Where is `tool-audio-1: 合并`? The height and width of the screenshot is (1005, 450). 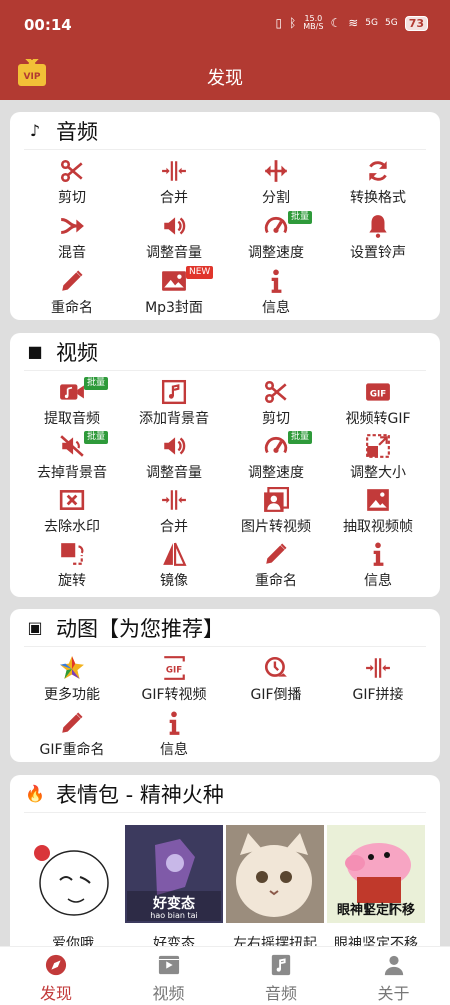 tool-audio-1: 合并 is located at coordinates (174, 183).